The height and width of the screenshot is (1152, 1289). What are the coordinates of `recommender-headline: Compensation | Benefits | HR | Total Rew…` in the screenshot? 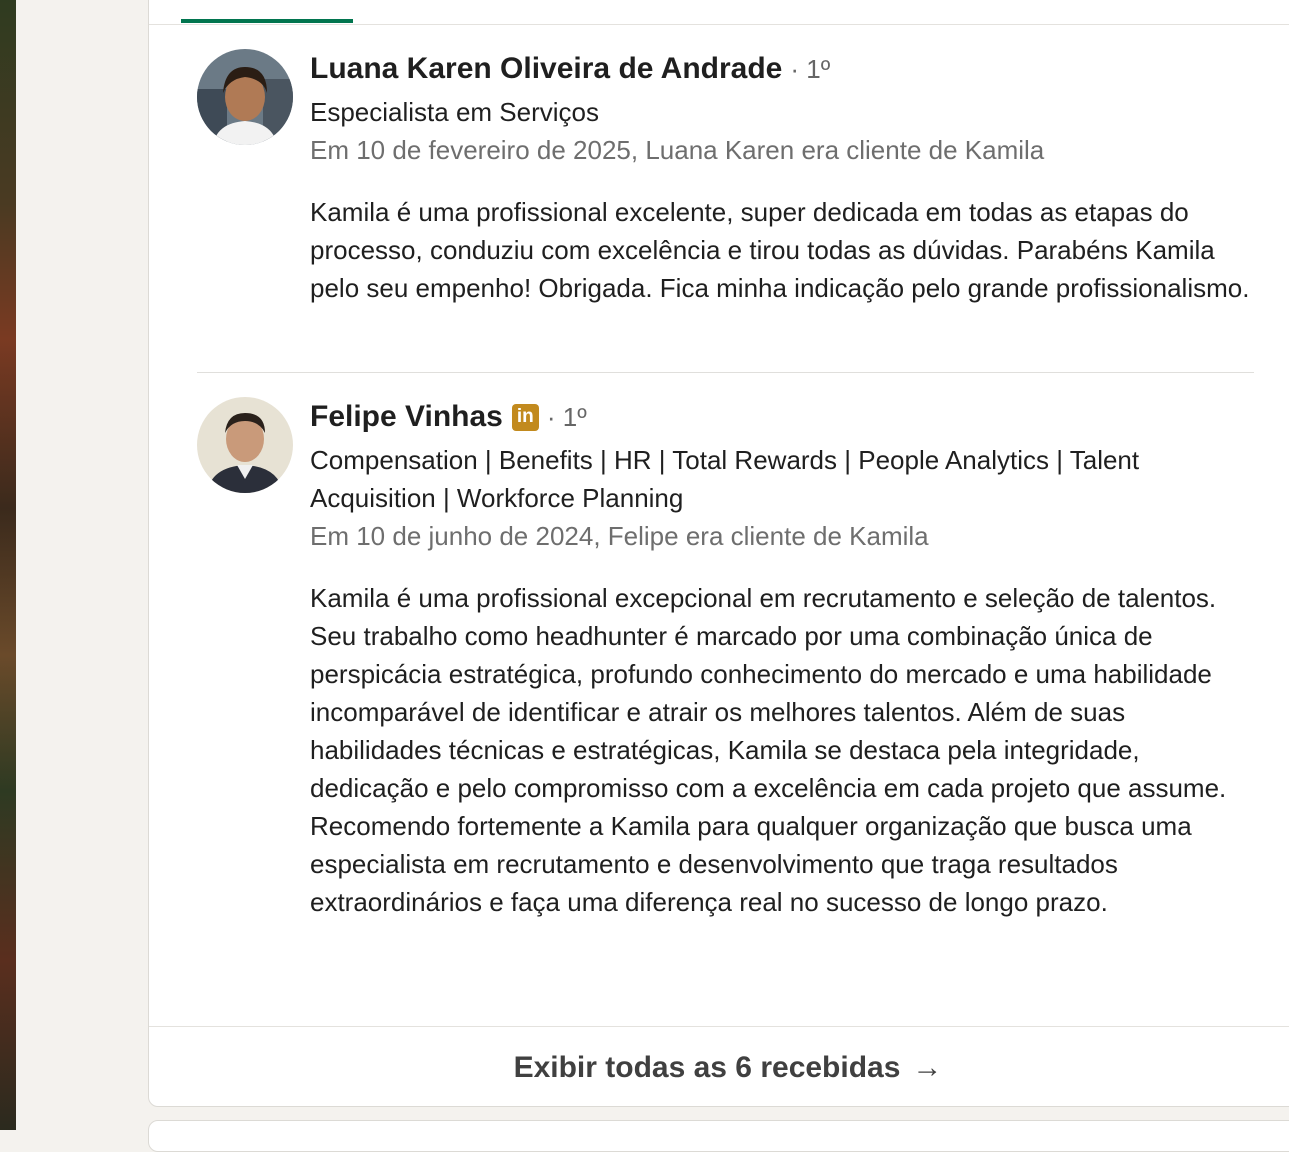 It's located at (725, 479).